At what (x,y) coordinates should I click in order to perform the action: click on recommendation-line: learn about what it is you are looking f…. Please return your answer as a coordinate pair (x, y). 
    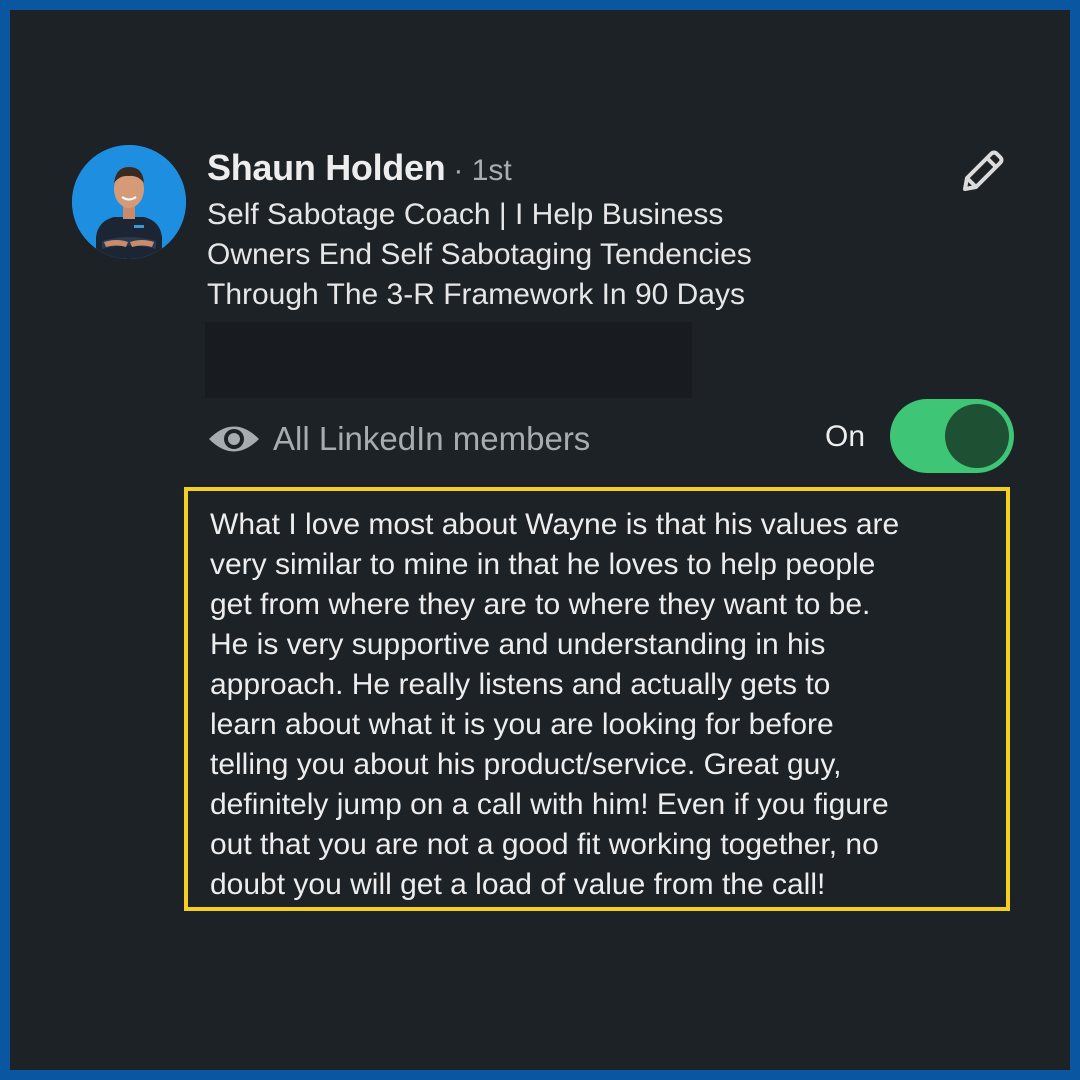
    Looking at the image, I should click on (522, 724).